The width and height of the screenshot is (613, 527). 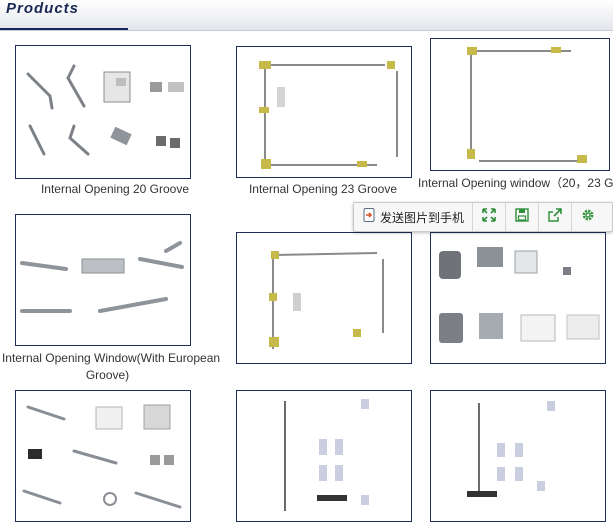 I want to click on expand-icon, so click(x=489, y=217).